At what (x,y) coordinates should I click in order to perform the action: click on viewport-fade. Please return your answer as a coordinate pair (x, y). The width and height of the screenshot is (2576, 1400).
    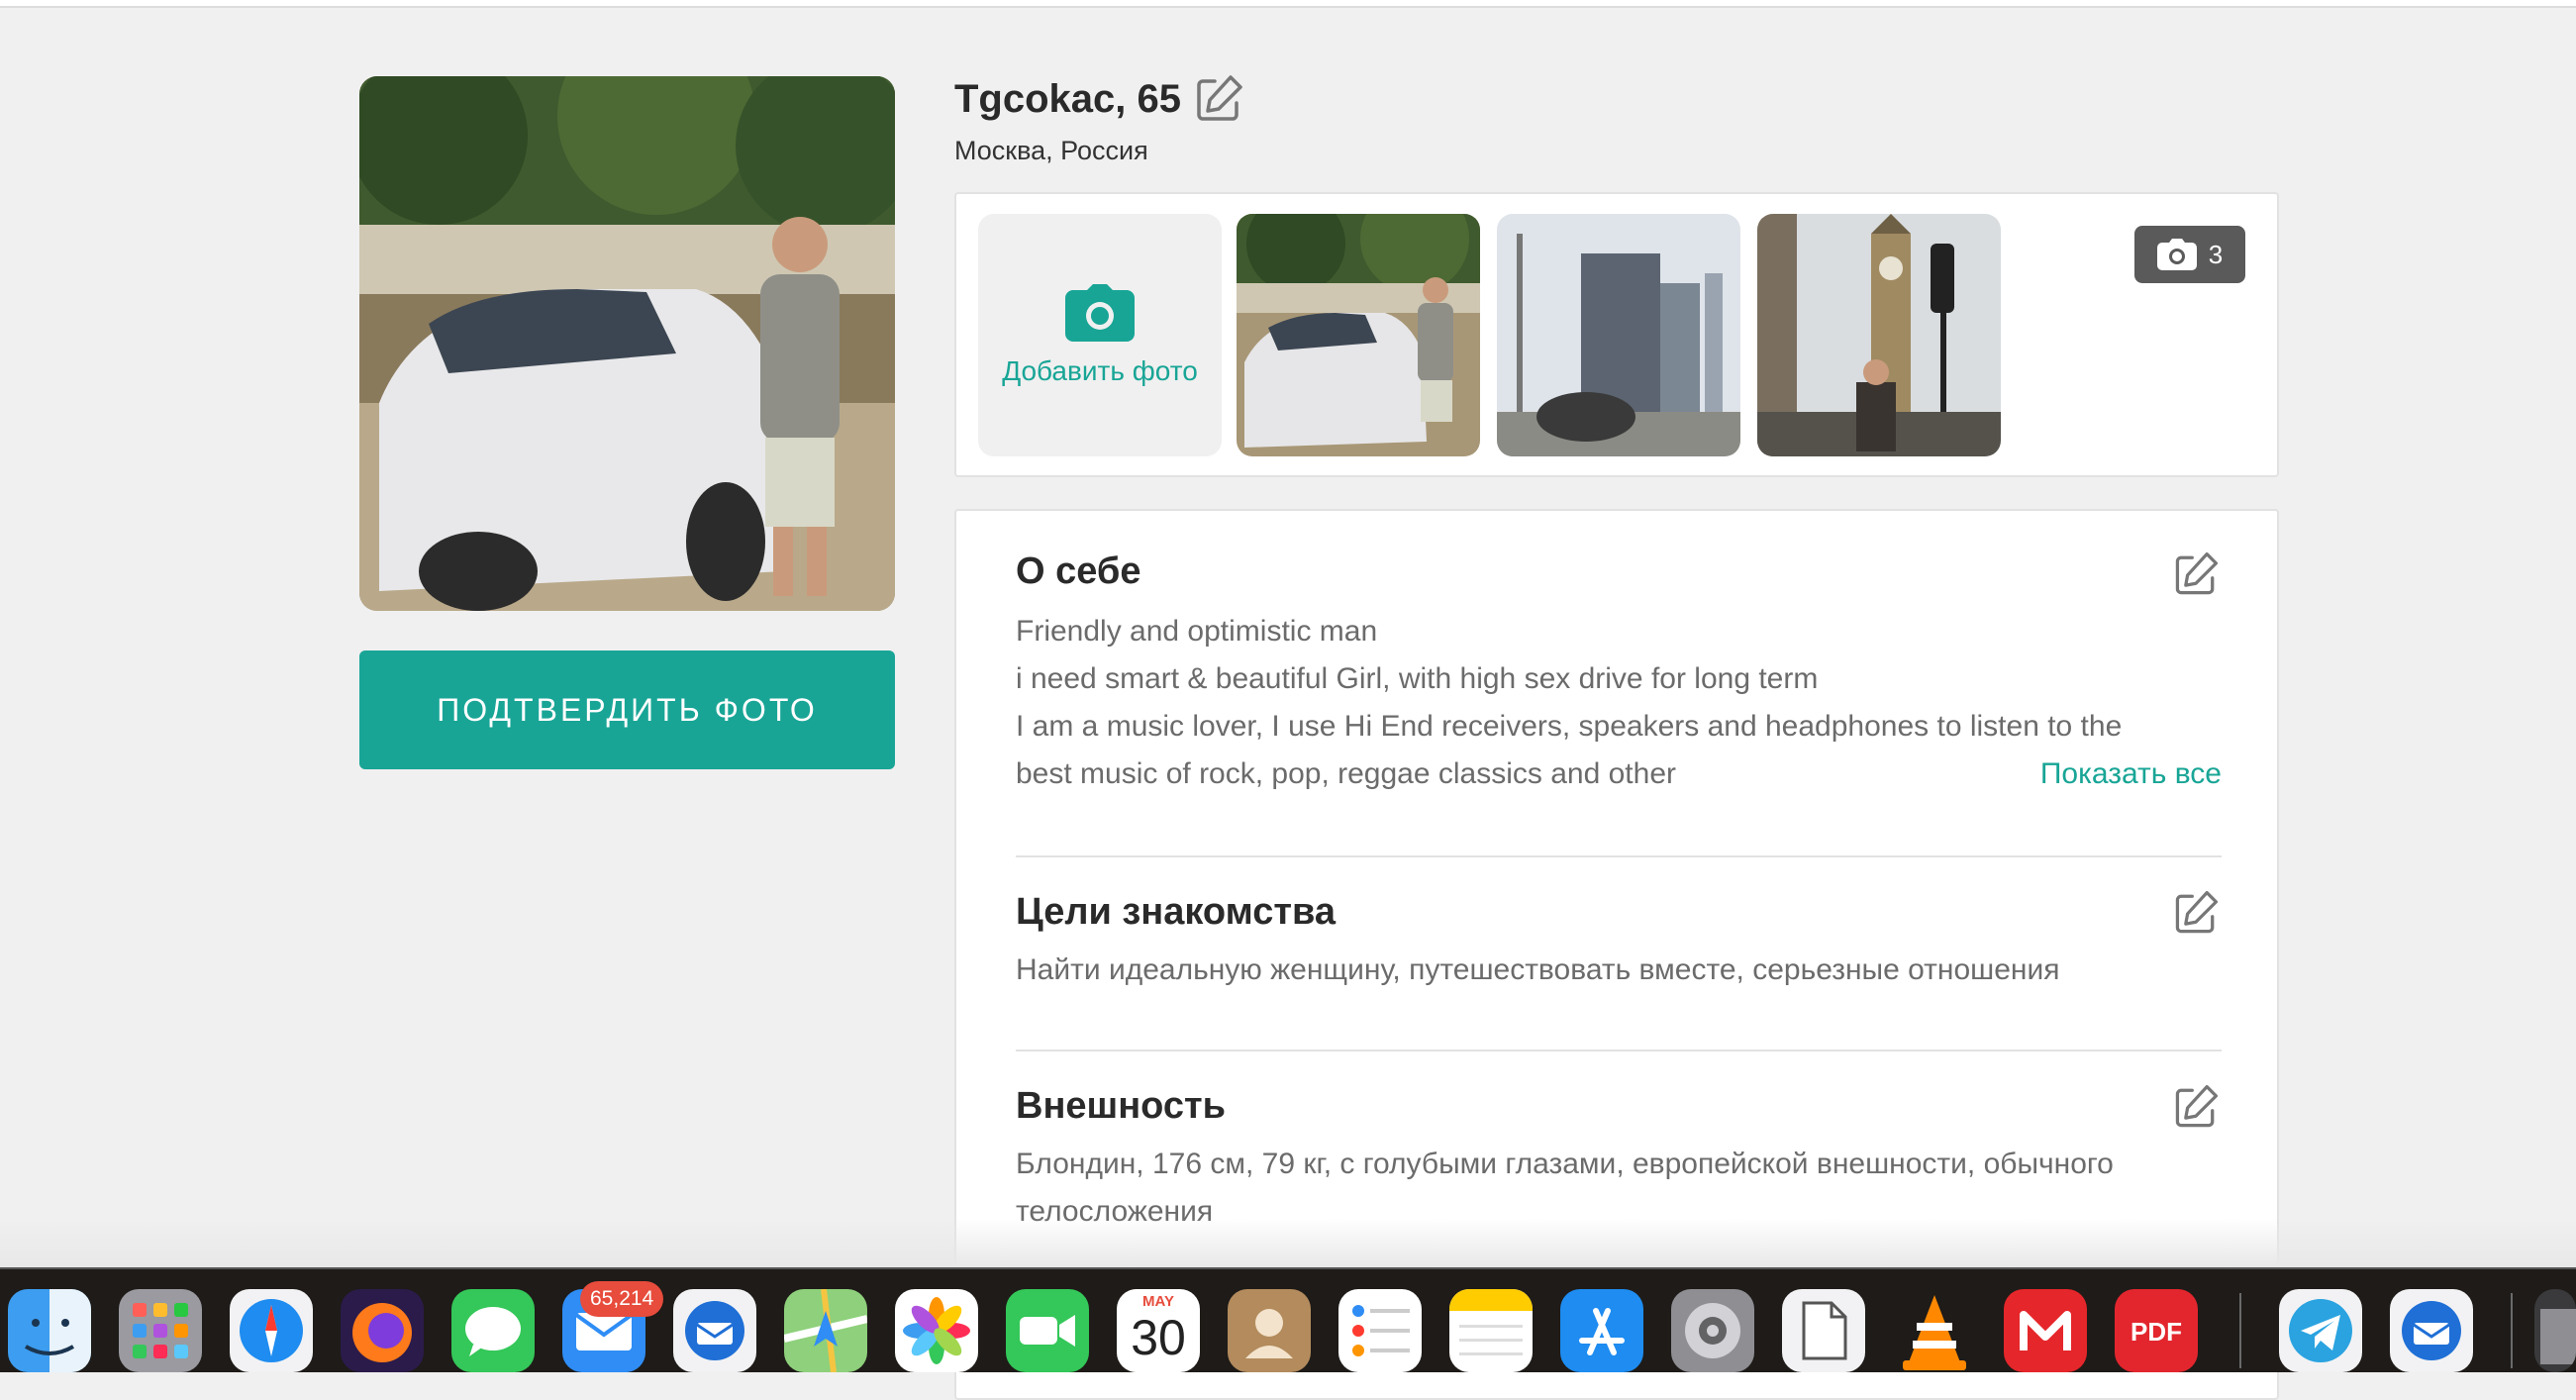
    Looking at the image, I should click on (1288, 1242).